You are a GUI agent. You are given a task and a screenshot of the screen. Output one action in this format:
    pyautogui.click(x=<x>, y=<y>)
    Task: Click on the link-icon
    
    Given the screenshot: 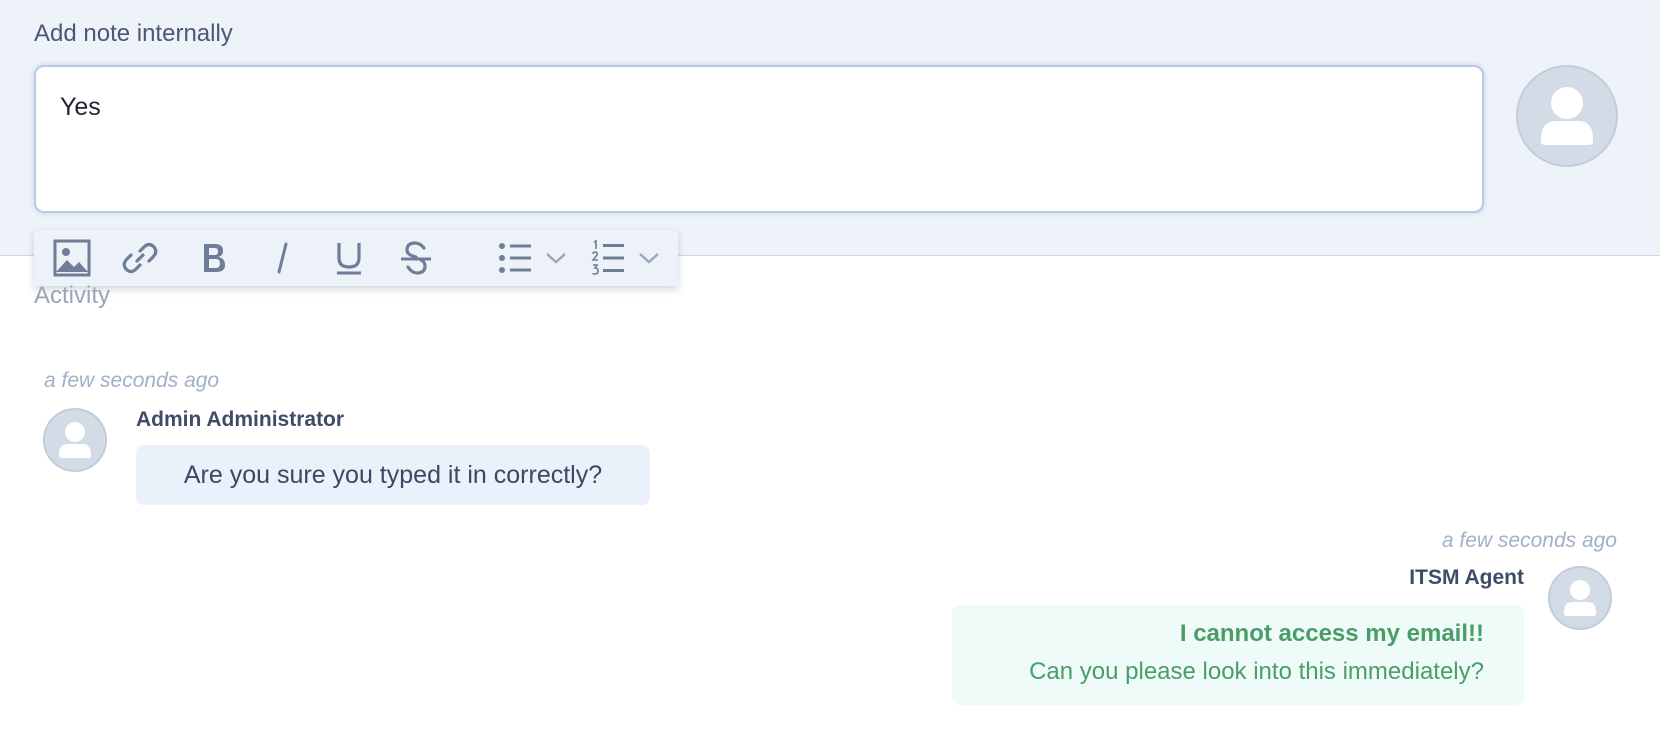 What is the action you would take?
    pyautogui.click(x=140, y=258)
    